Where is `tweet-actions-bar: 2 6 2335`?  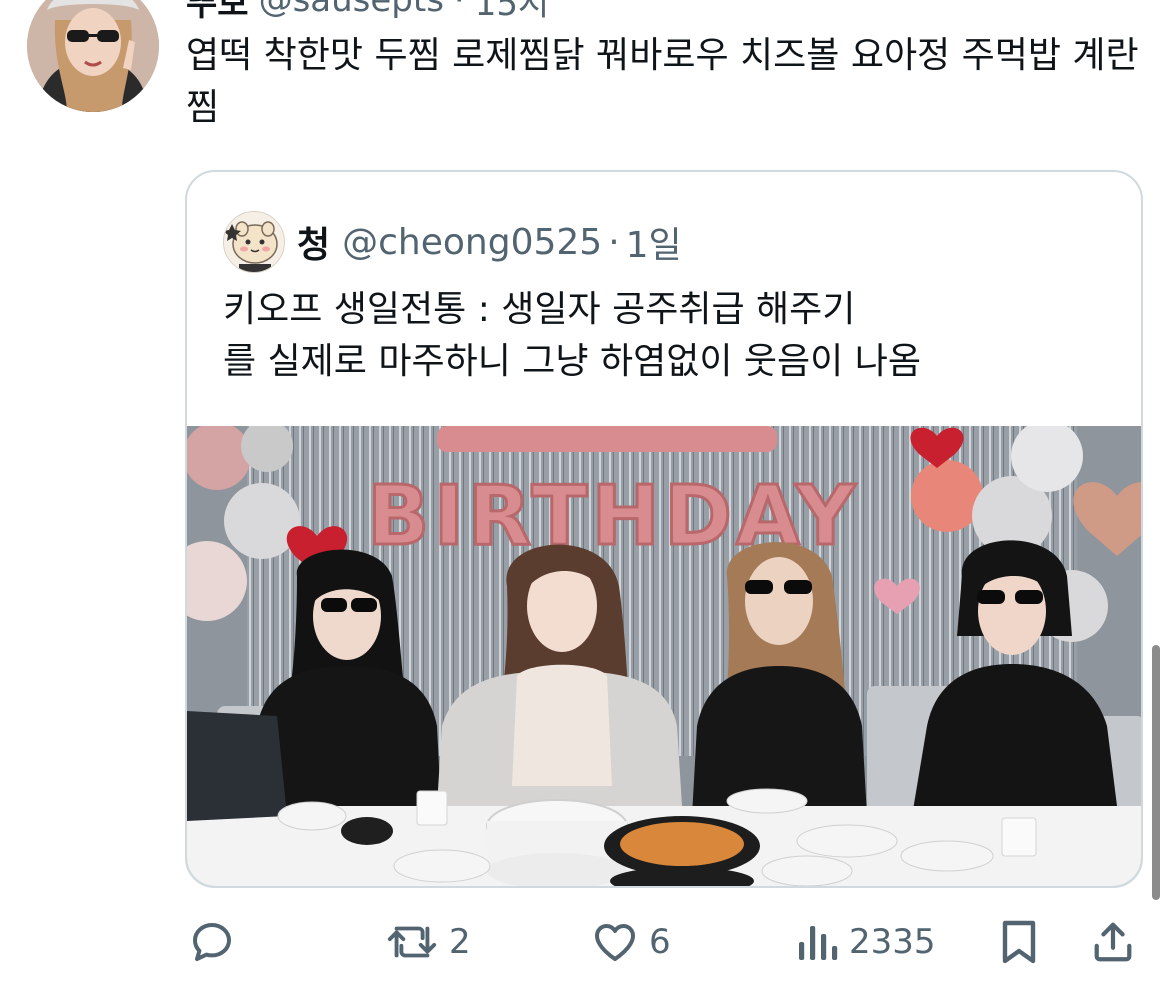
tweet-actions-bar: 2 6 2335 is located at coordinates (585, 942).